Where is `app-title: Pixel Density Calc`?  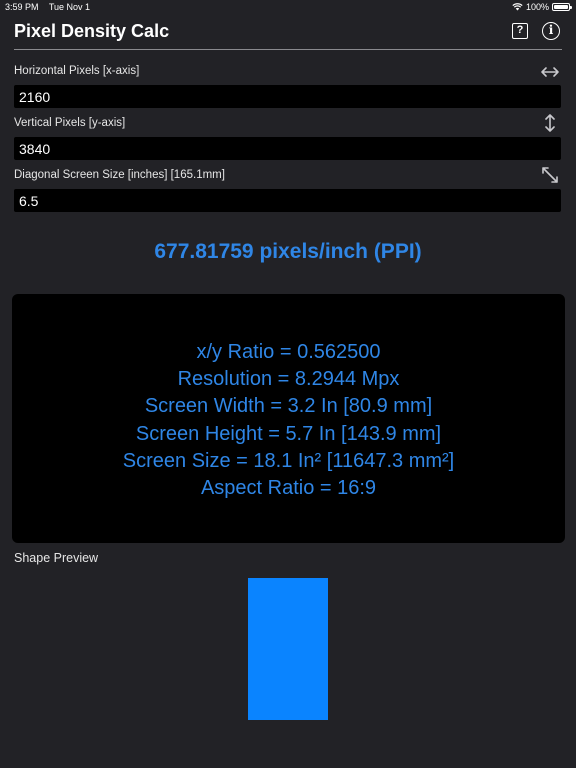
app-title: Pixel Density Calc is located at coordinates (92, 31).